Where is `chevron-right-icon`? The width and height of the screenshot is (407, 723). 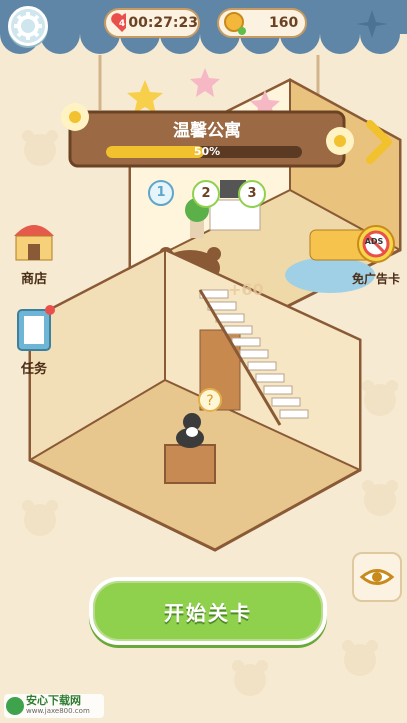 chevron-right-icon is located at coordinates (379, 142).